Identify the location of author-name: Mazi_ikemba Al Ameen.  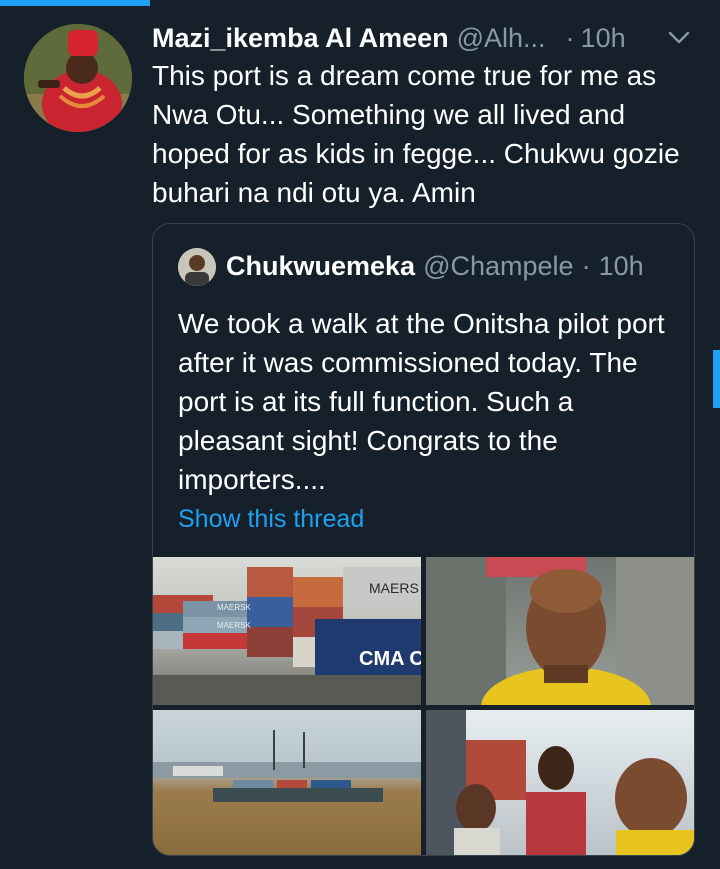
(300, 38).